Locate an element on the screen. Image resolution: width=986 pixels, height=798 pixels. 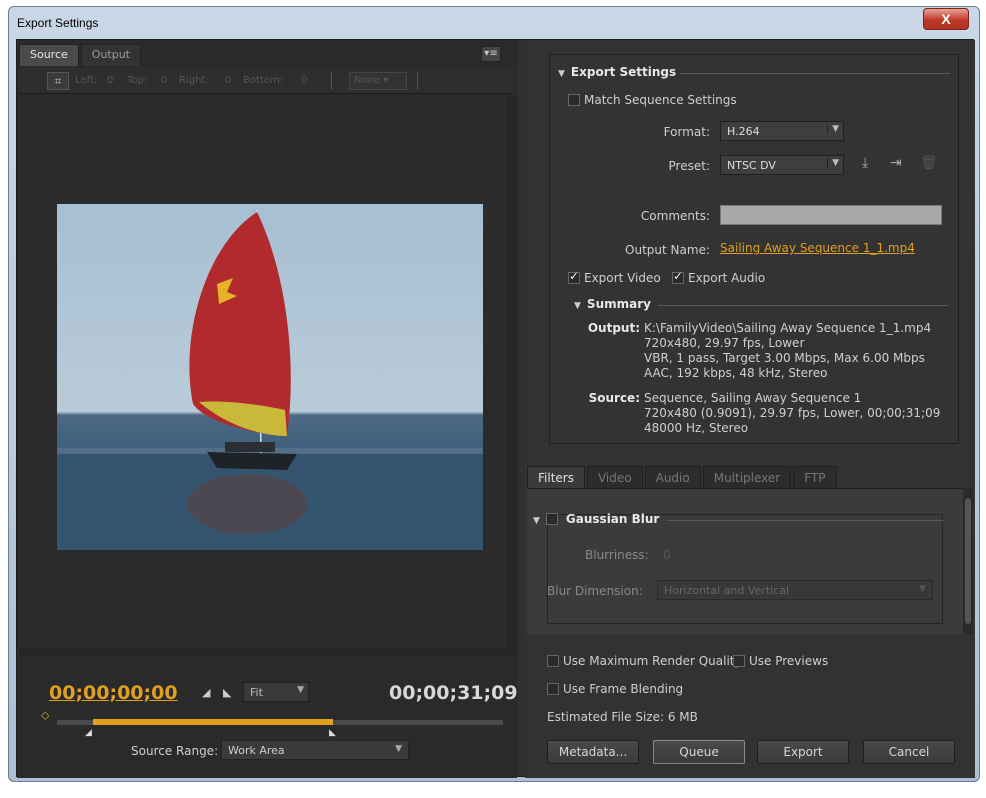
tab-output: Output is located at coordinates (110, 55).